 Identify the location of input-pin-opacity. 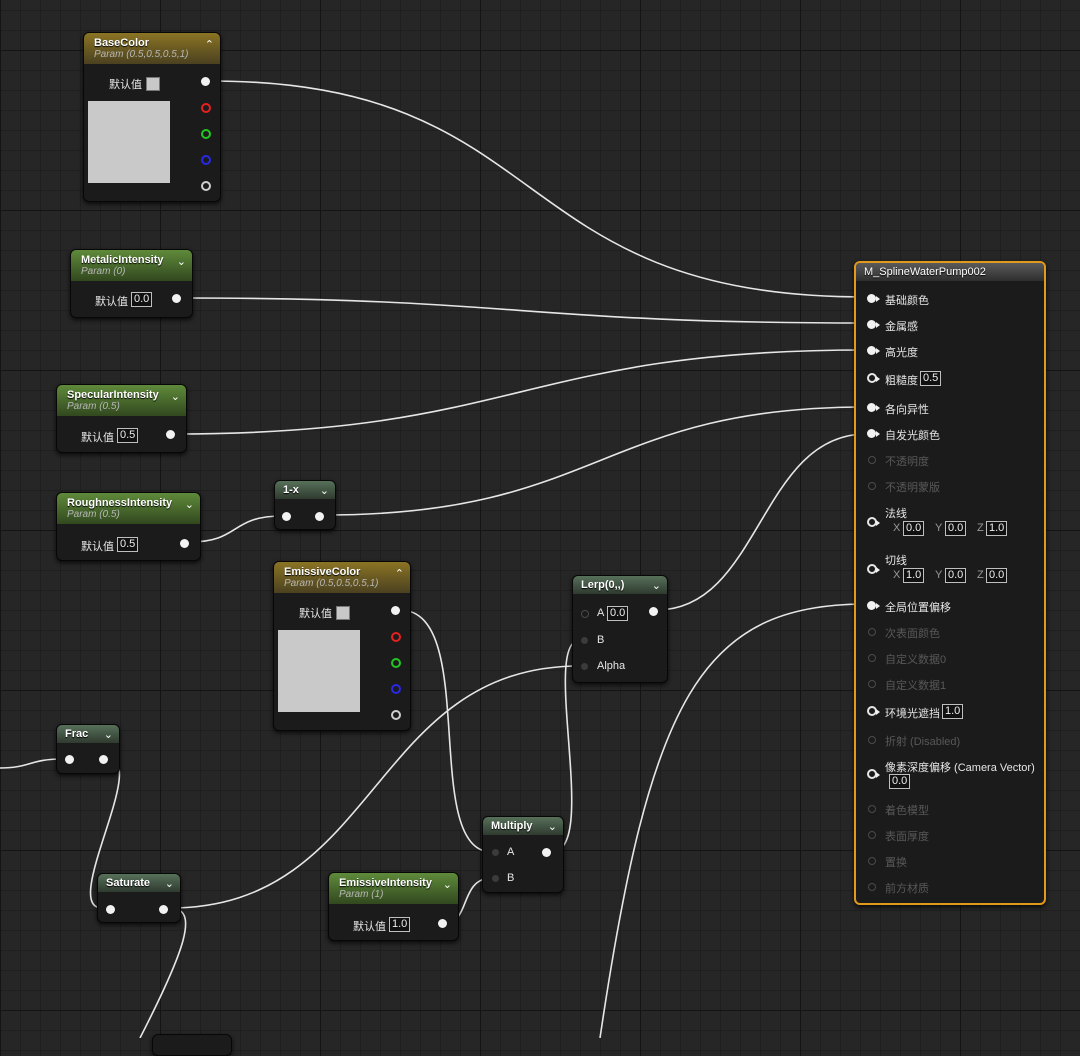
(872, 460).